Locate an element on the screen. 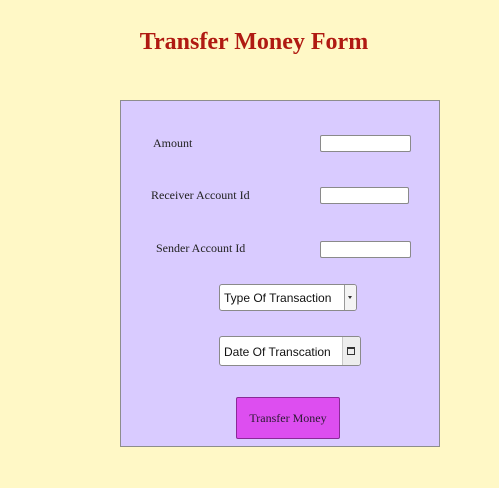 This screenshot has height=488, width=499. sender-account-label: Sender Account Id is located at coordinates (201, 248).